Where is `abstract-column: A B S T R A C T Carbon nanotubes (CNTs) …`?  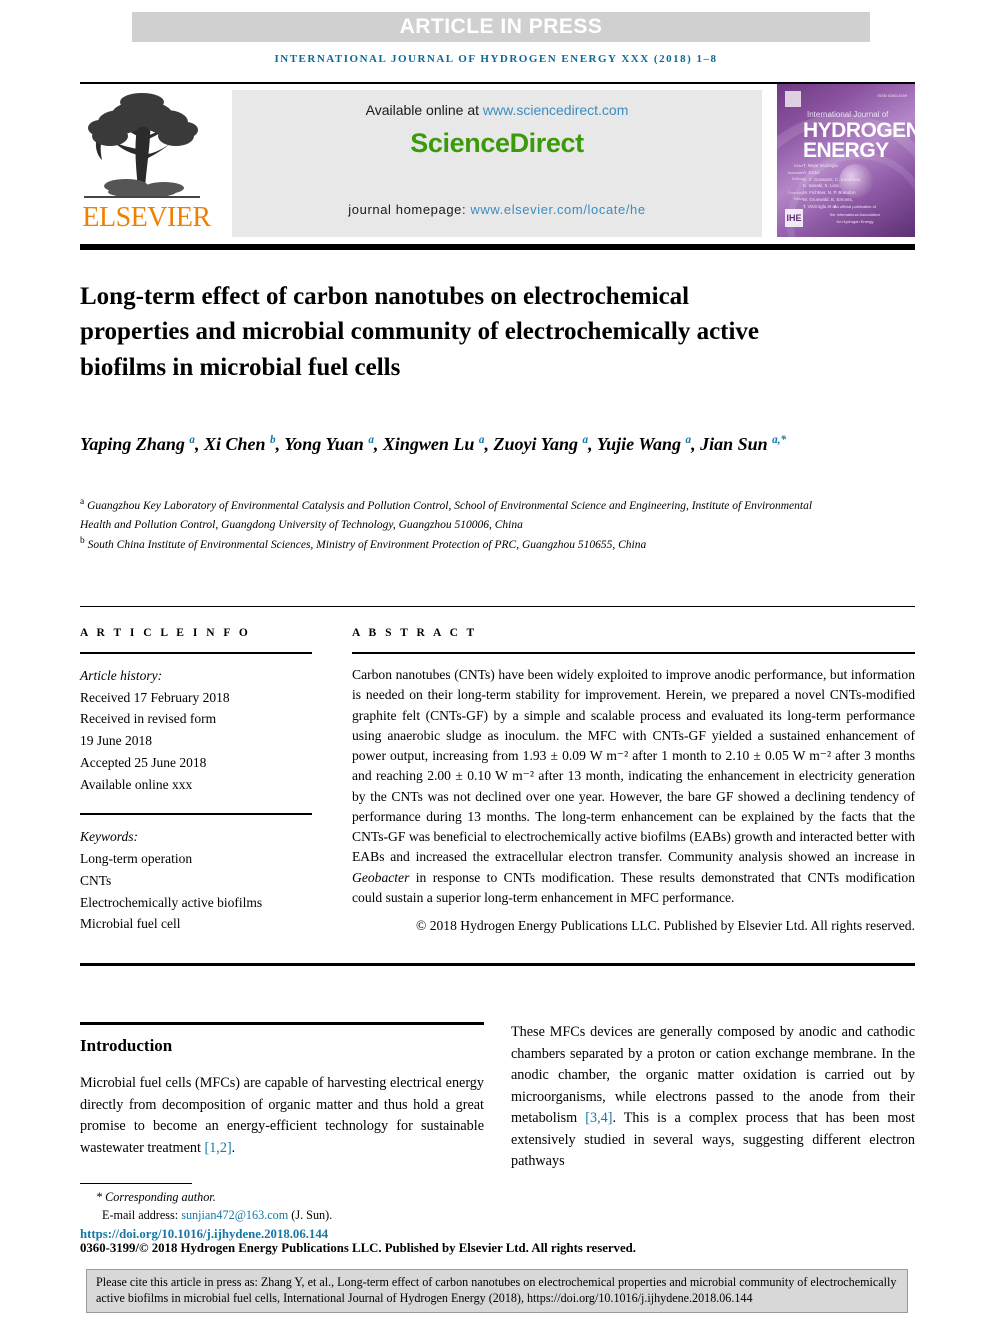
abstract-column: A B S T R A C T Carbon nanotubes (CNTs) … is located at coordinates (633, 781).